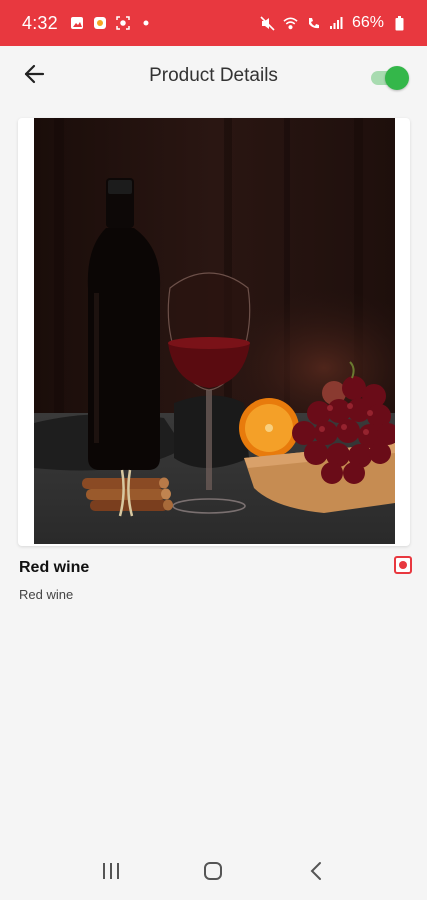 The height and width of the screenshot is (900, 427). Describe the element at coordinates (54, 567) in the screenshot. I see `product-name: Red wine` at that location.